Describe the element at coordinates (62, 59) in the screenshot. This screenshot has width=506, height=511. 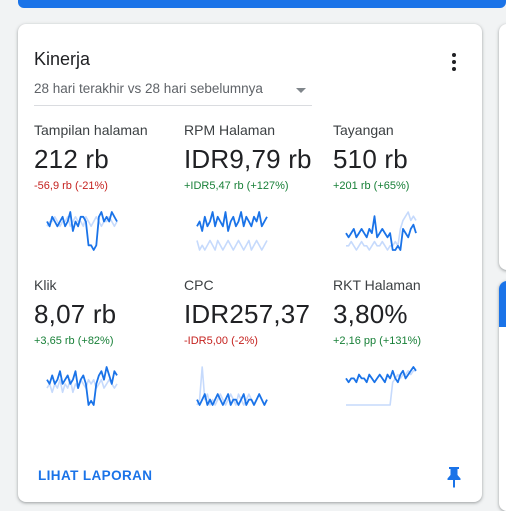
I see `card-title: Kinerja` at that location.